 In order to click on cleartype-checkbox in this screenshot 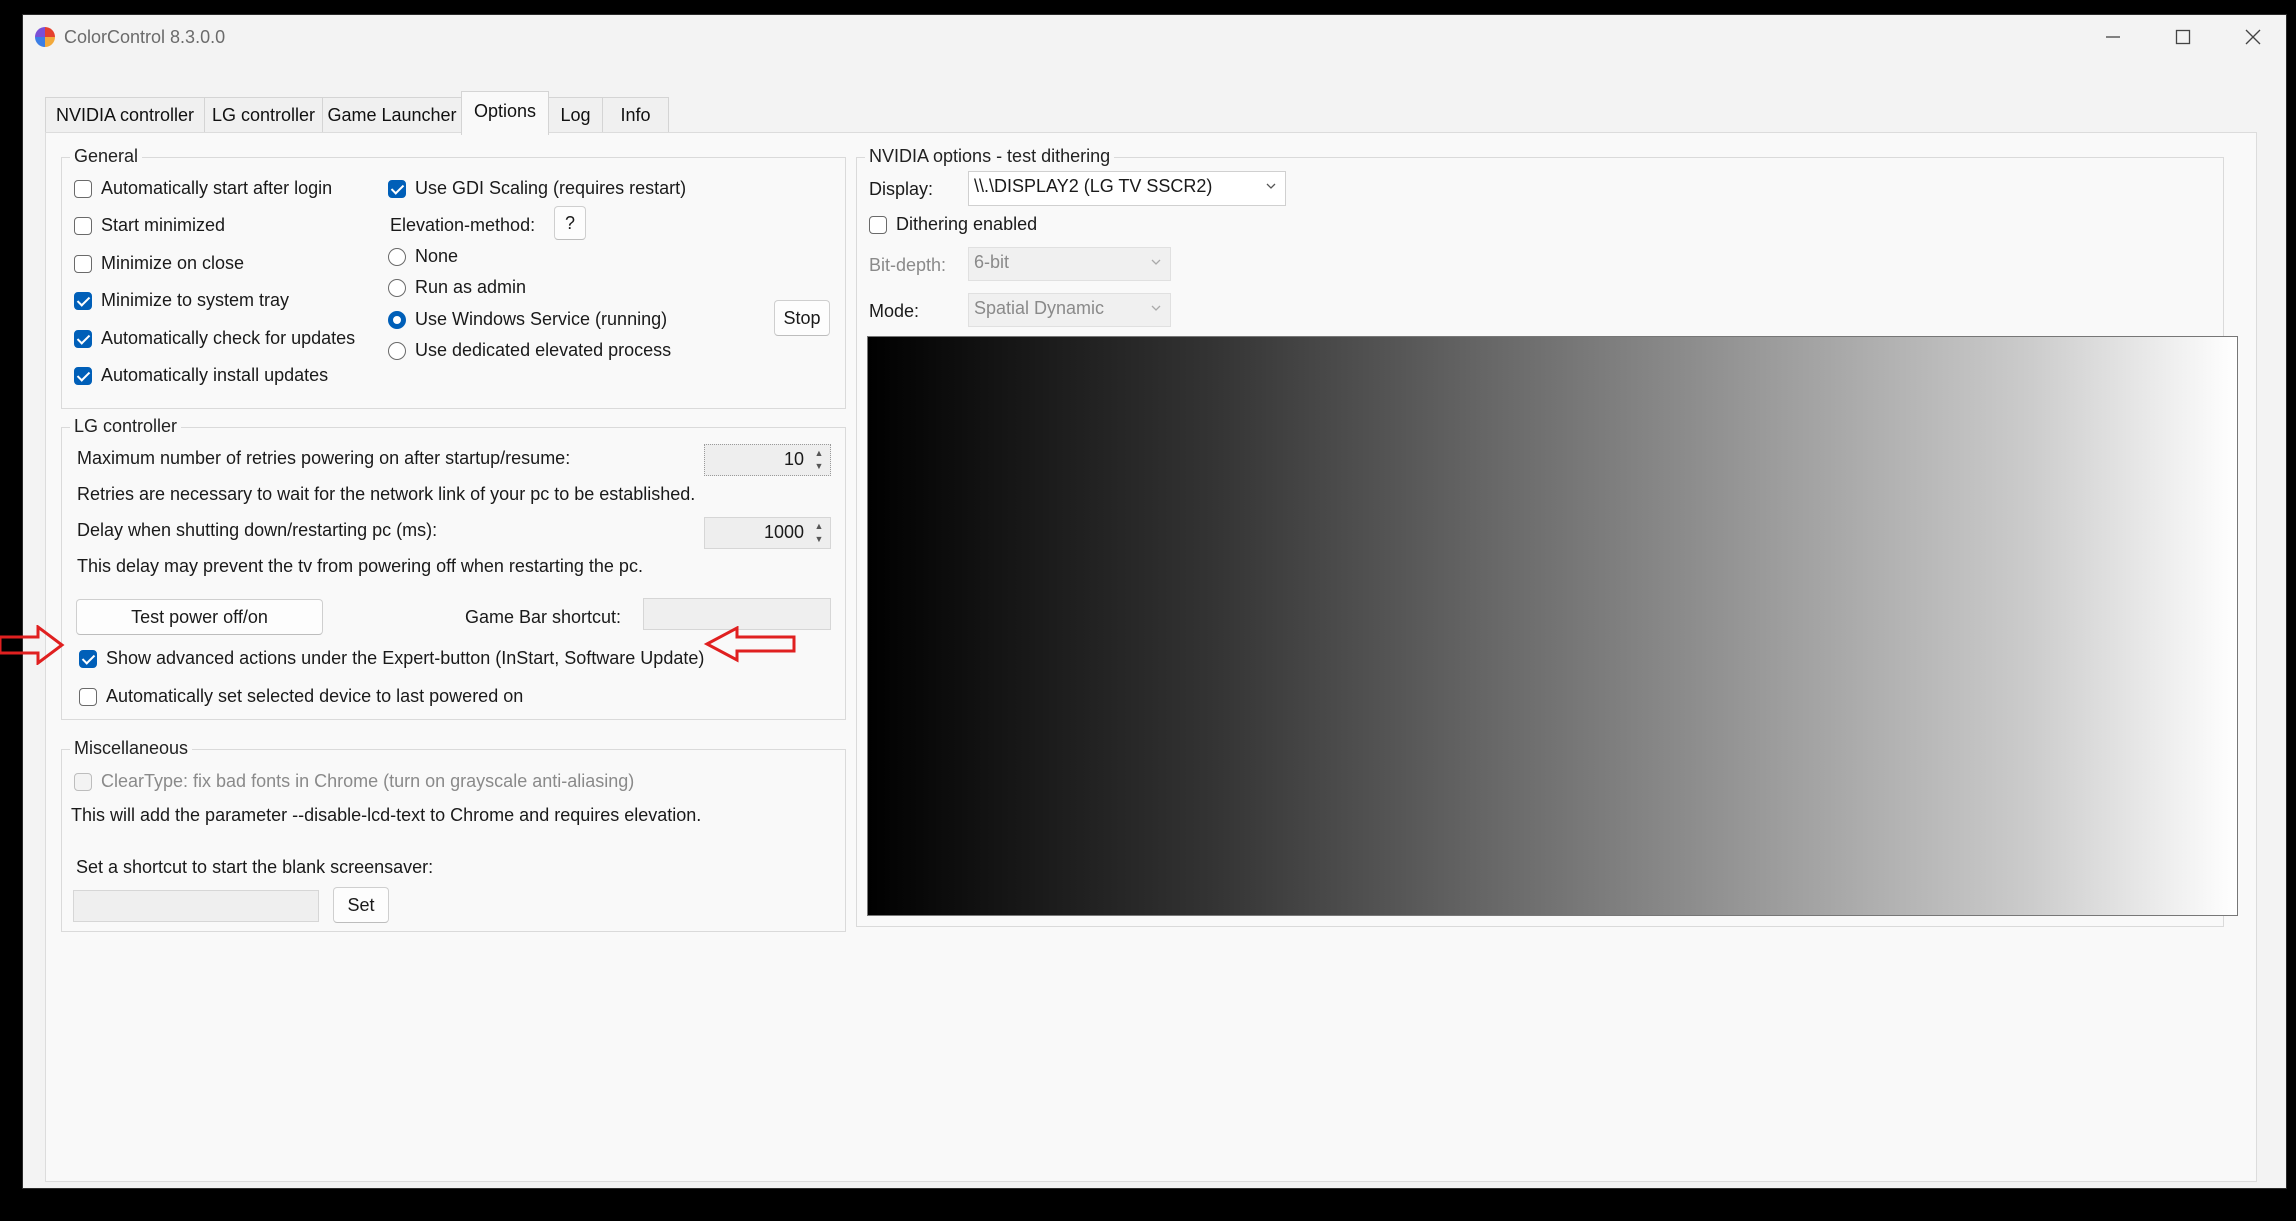, I will do `click(83, 782)`.